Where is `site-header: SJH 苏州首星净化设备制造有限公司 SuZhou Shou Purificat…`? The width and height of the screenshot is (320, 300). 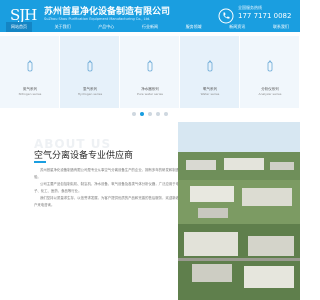 site-header: SJH 苏州首星净化设备制造有限公司 SuZhou Shou Purificat… is located at coordinates (150, 16).